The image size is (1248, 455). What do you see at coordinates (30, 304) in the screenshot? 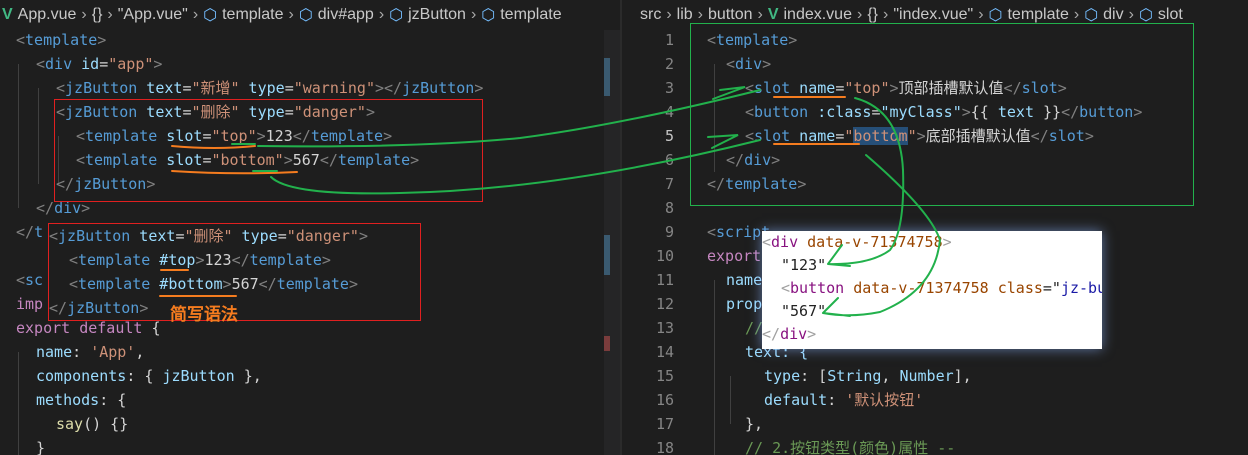
I see `code-token: imp` at bounding box center [30, 304].